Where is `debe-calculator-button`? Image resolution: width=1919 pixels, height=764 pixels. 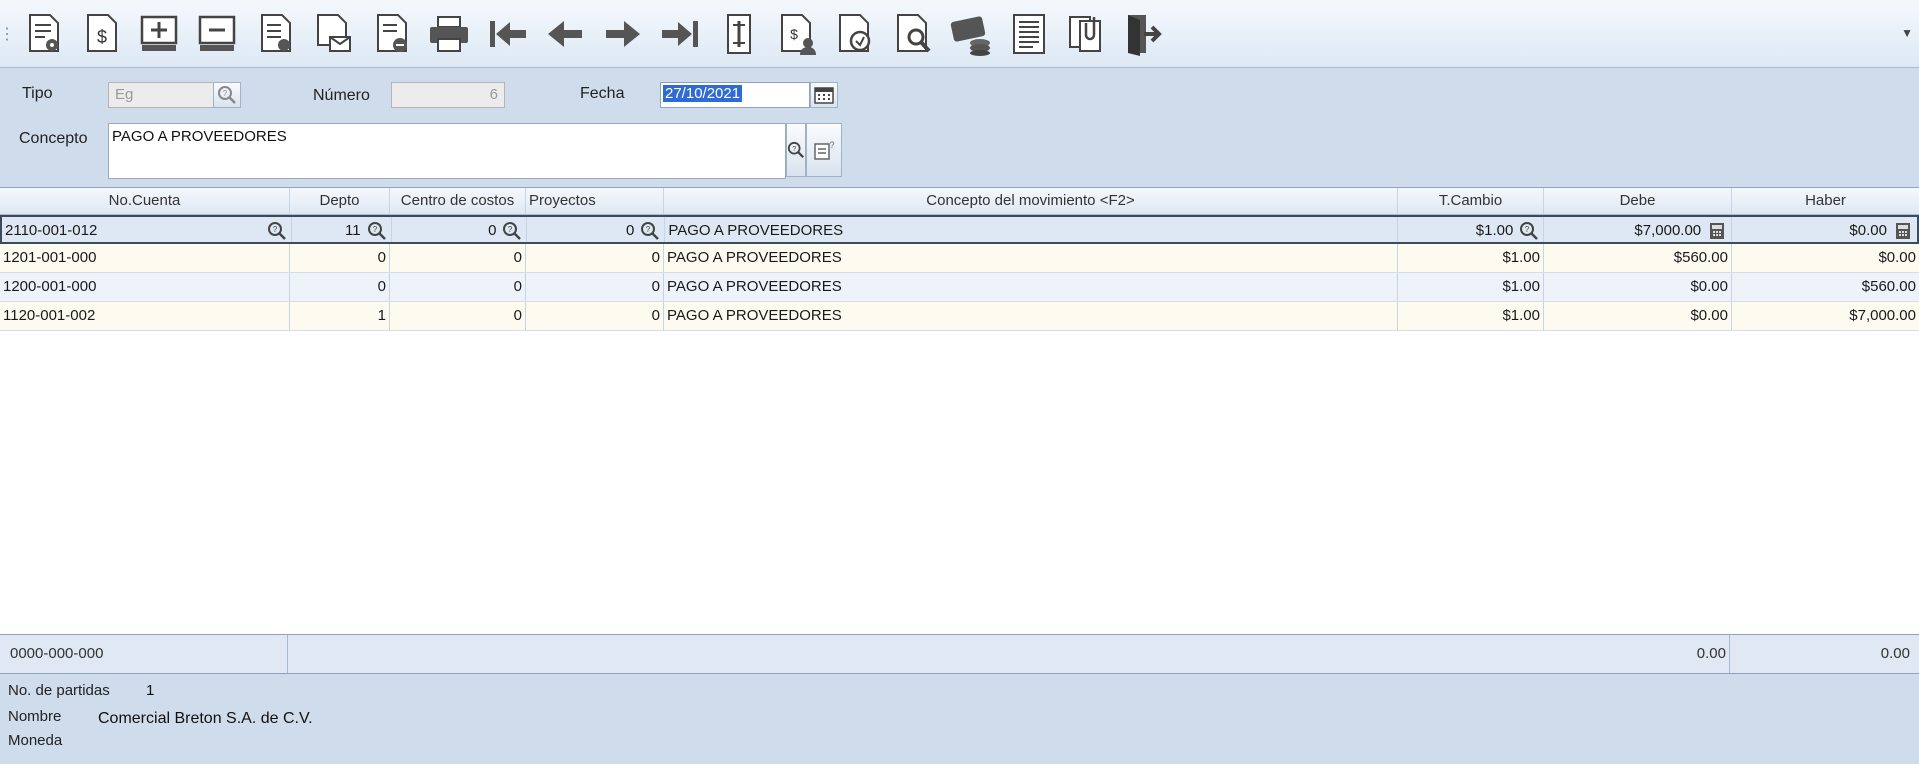 debe-calculator-button is located at coordinates (1717, 231).